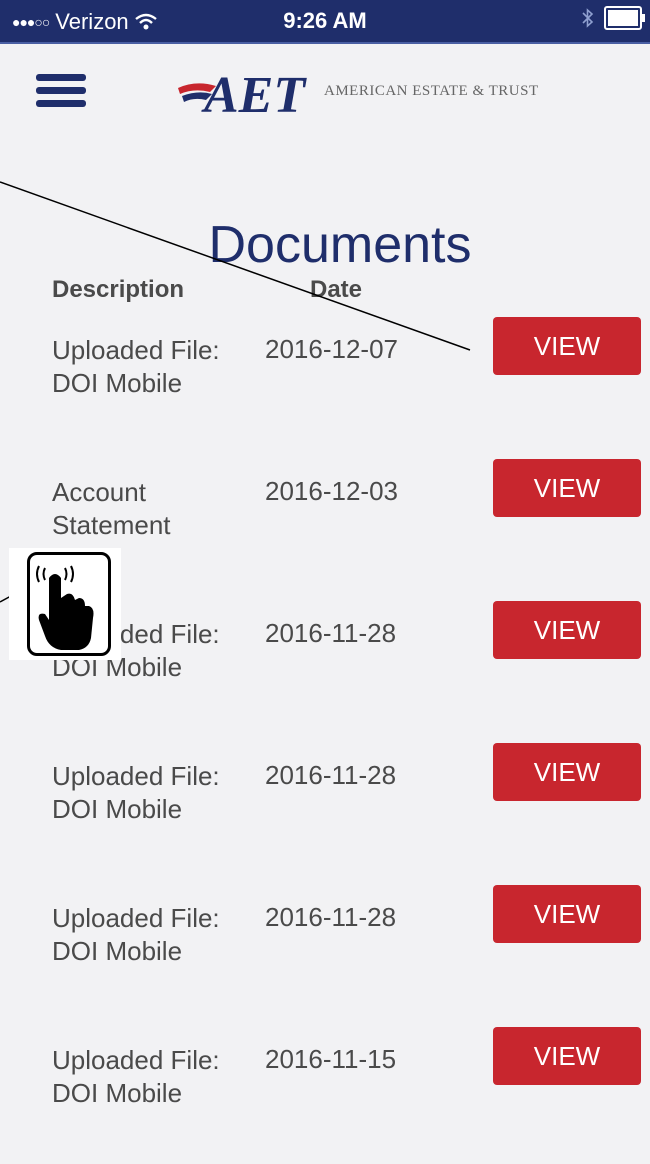 Image resolution: width=650 pixels, height=1164 pixels. What do you see at coordinates (331, 491) in the screenshot?
I see `row-date: 2016-12-03` at bounding box center [331, 491].